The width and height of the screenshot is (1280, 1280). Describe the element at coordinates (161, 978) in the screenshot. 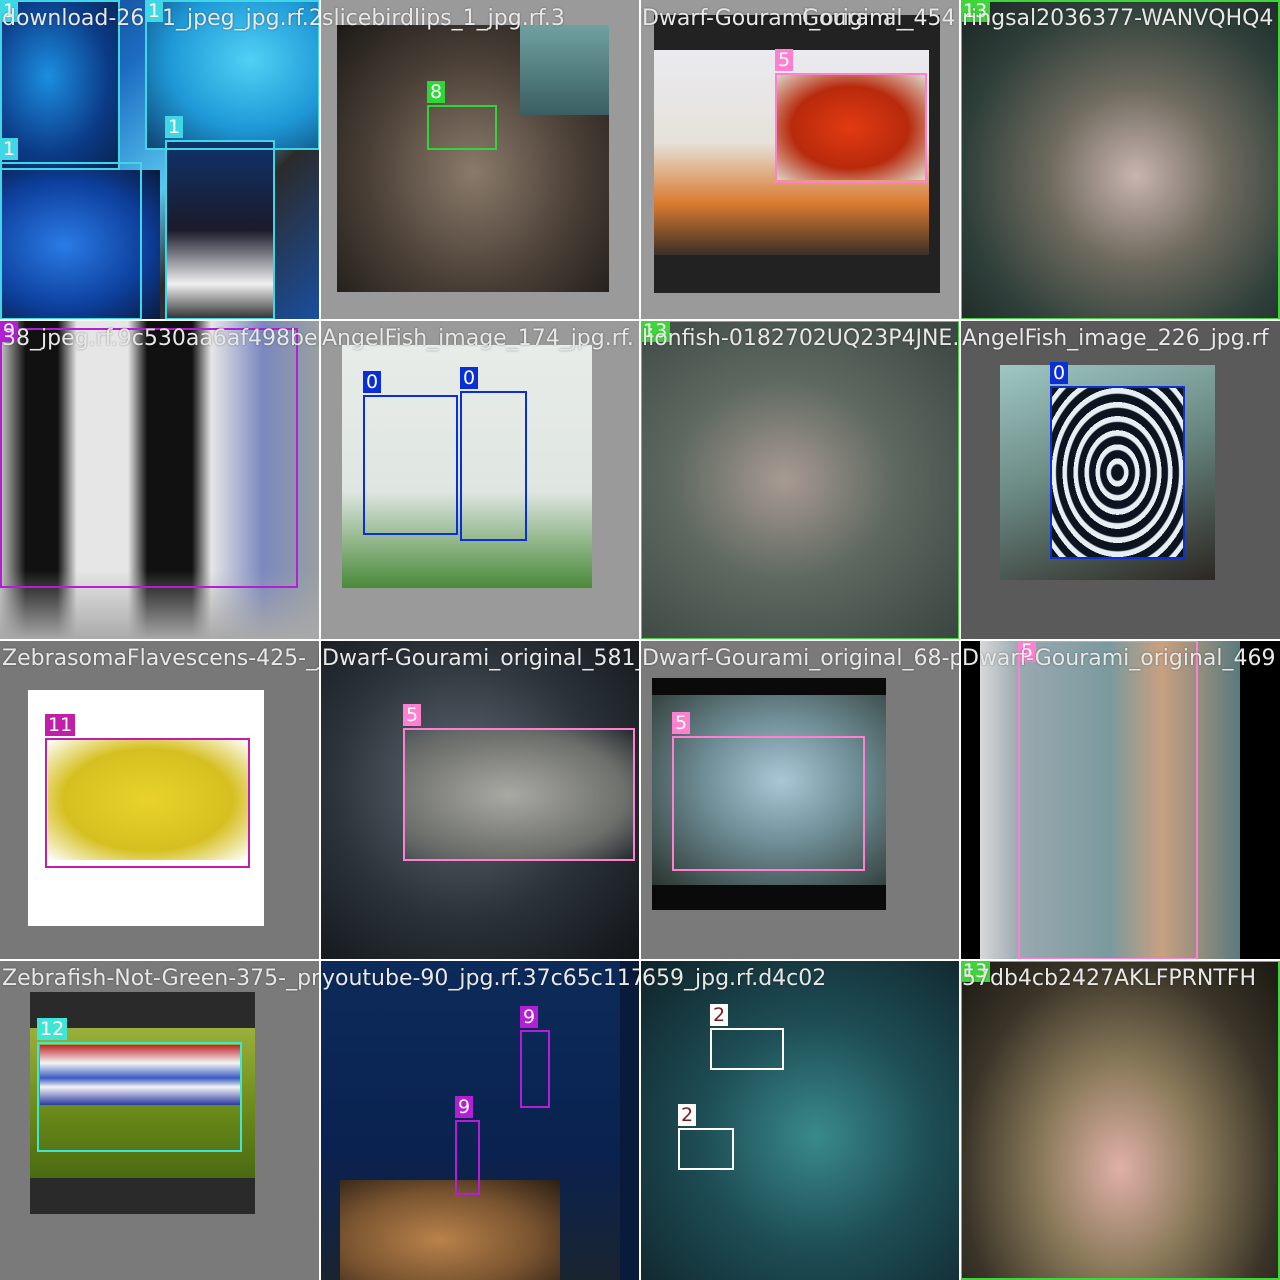

I see `filename-caption: Zebrafish-Not-Green-375-_png.rf.95d0` at that location.